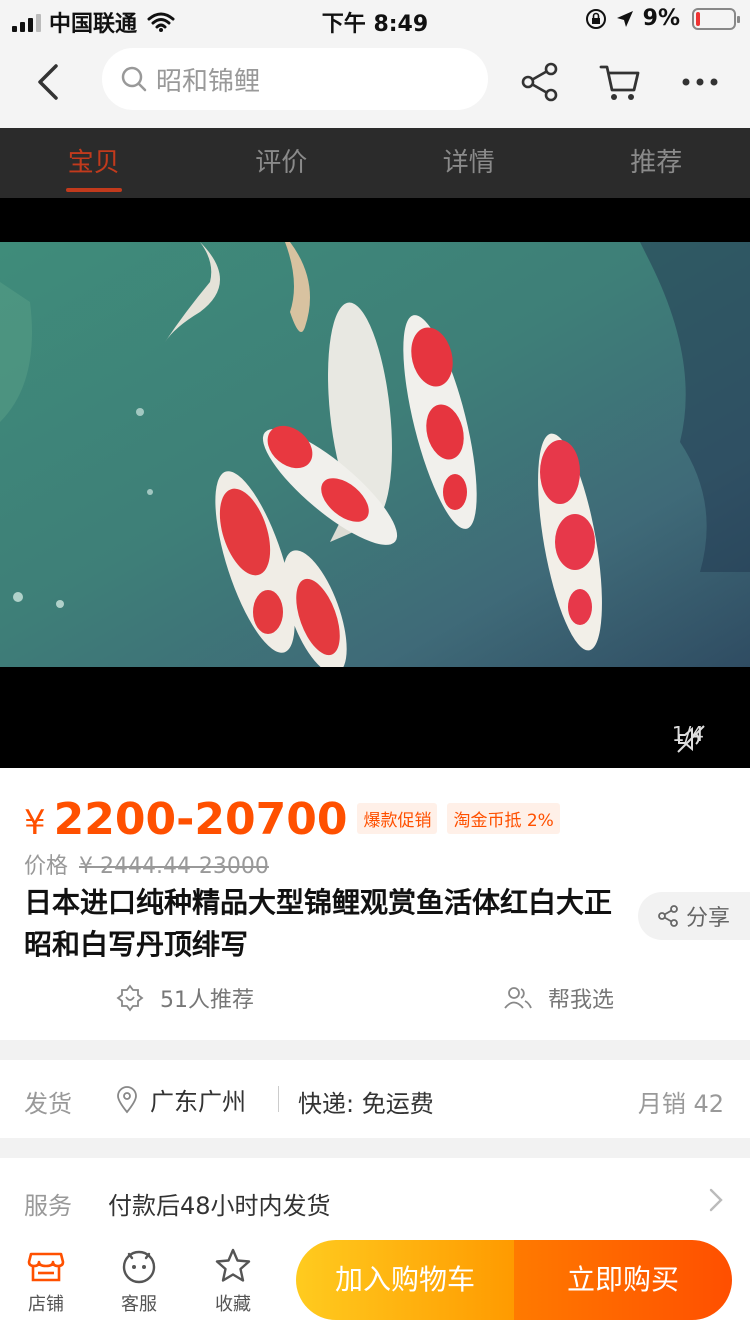 This screenshot has width=750, height=1334. What do you see at coordinates (174, 866) in the screenshot?
I see `original-price: ¥ 2444.44-23000` at bounding box center [174, 866].